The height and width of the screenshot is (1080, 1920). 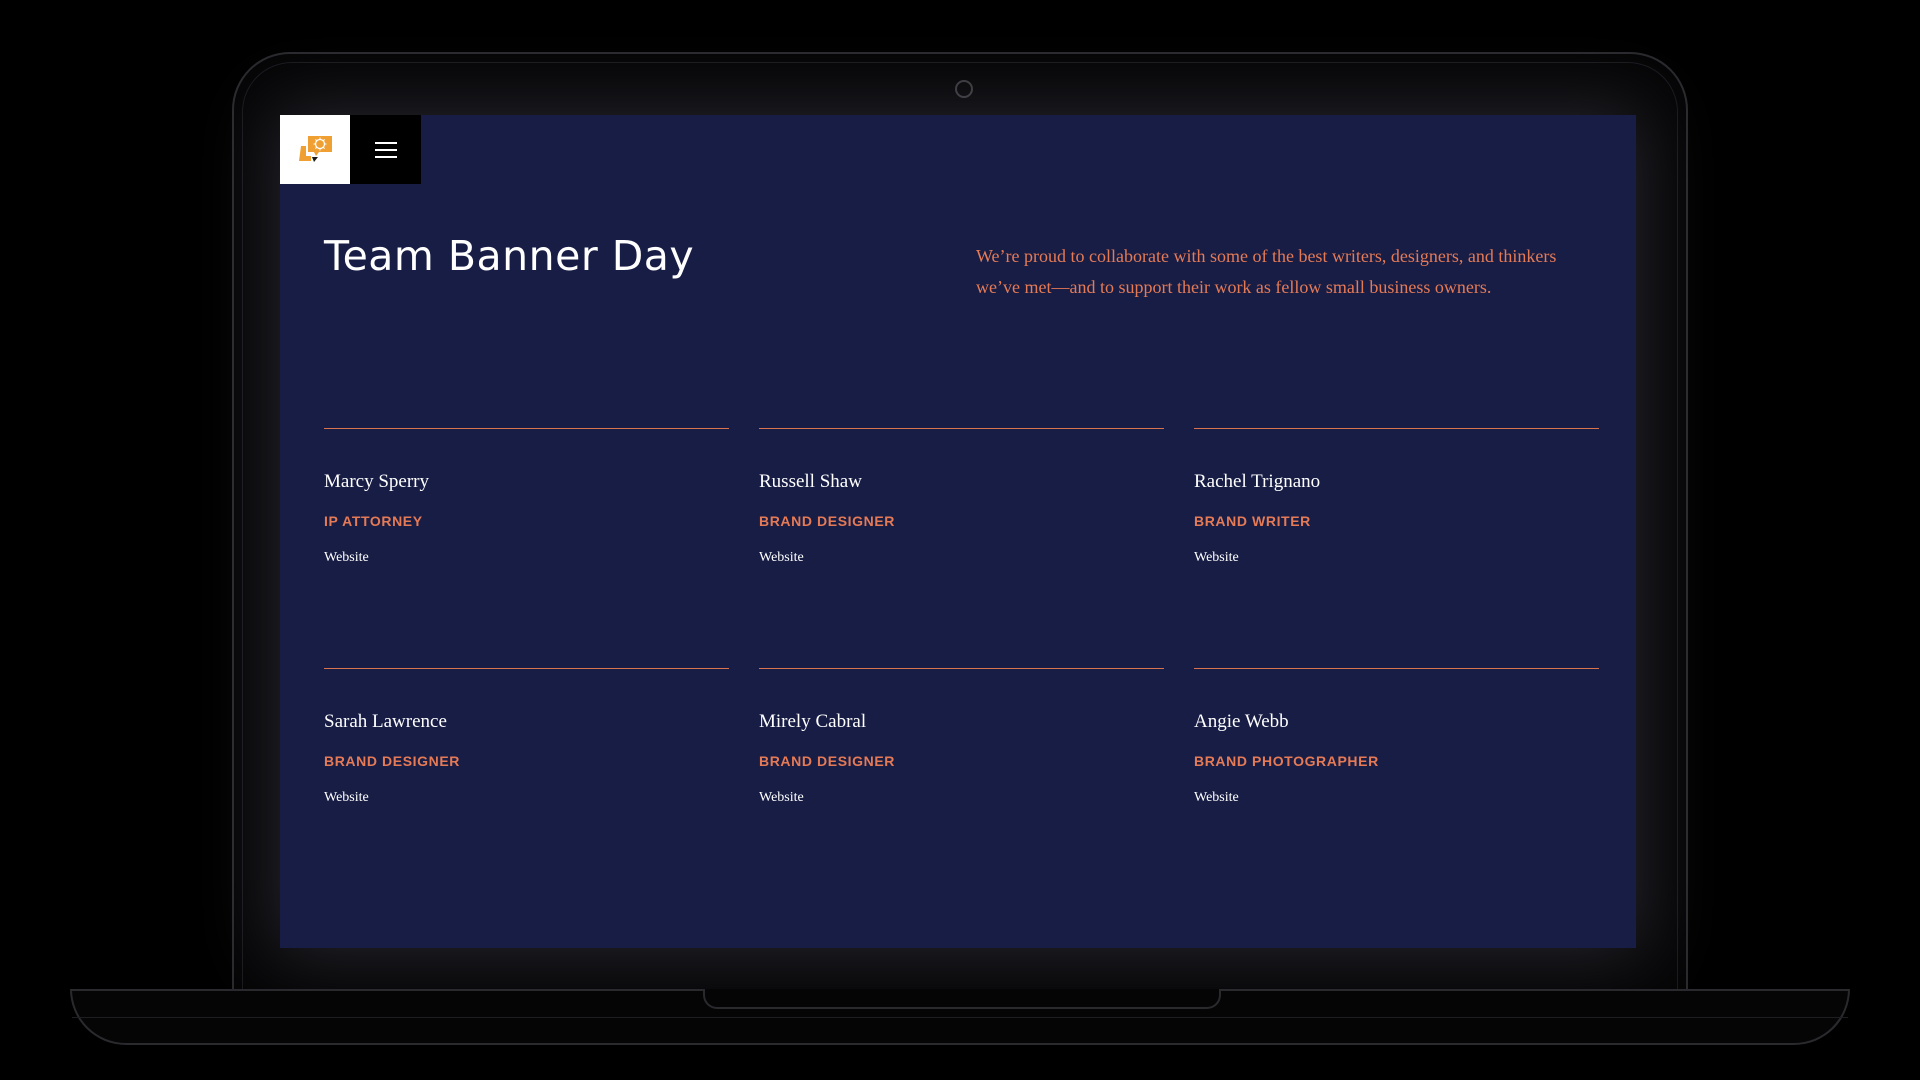 What do you see at coordinates (1286, 761) in the screenshot?
I see `member-role: BRAND PHOTOGRAPHER` at bounding box center [1286, 761].